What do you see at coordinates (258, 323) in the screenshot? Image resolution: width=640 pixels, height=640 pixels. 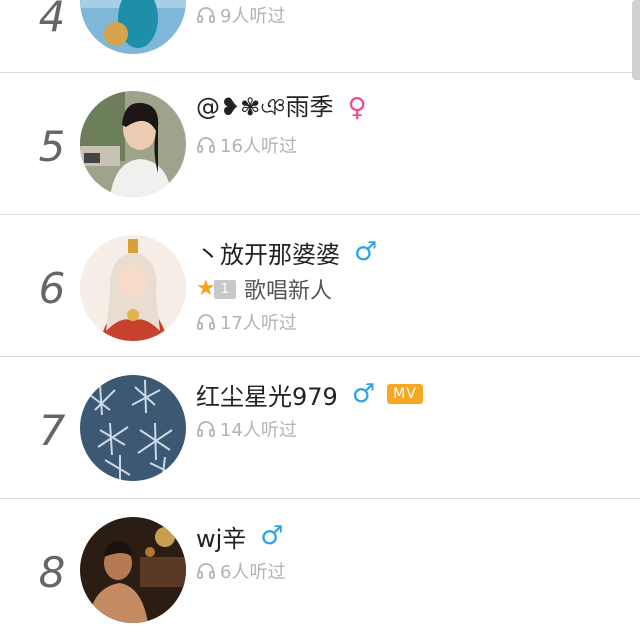 I see `listen-count-text: 17人听过` at bounding box center [258, 323].